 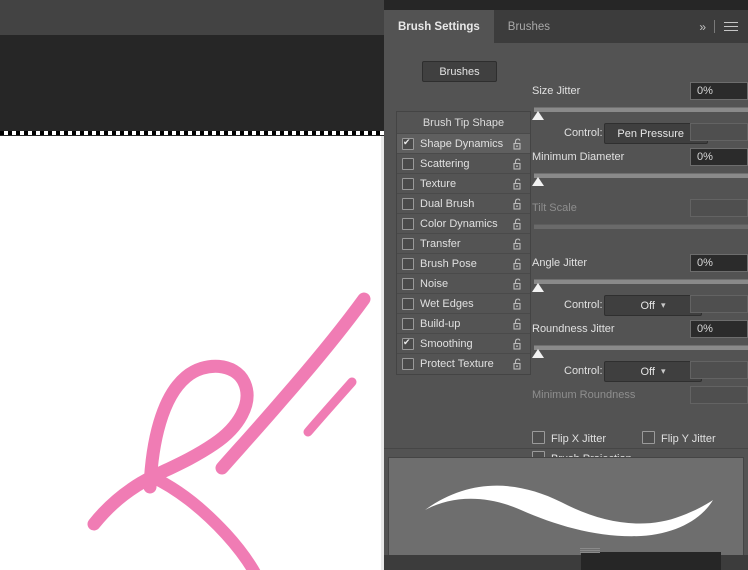 I want to click on roundness-jitter-slider, so click(x=640, y=351).